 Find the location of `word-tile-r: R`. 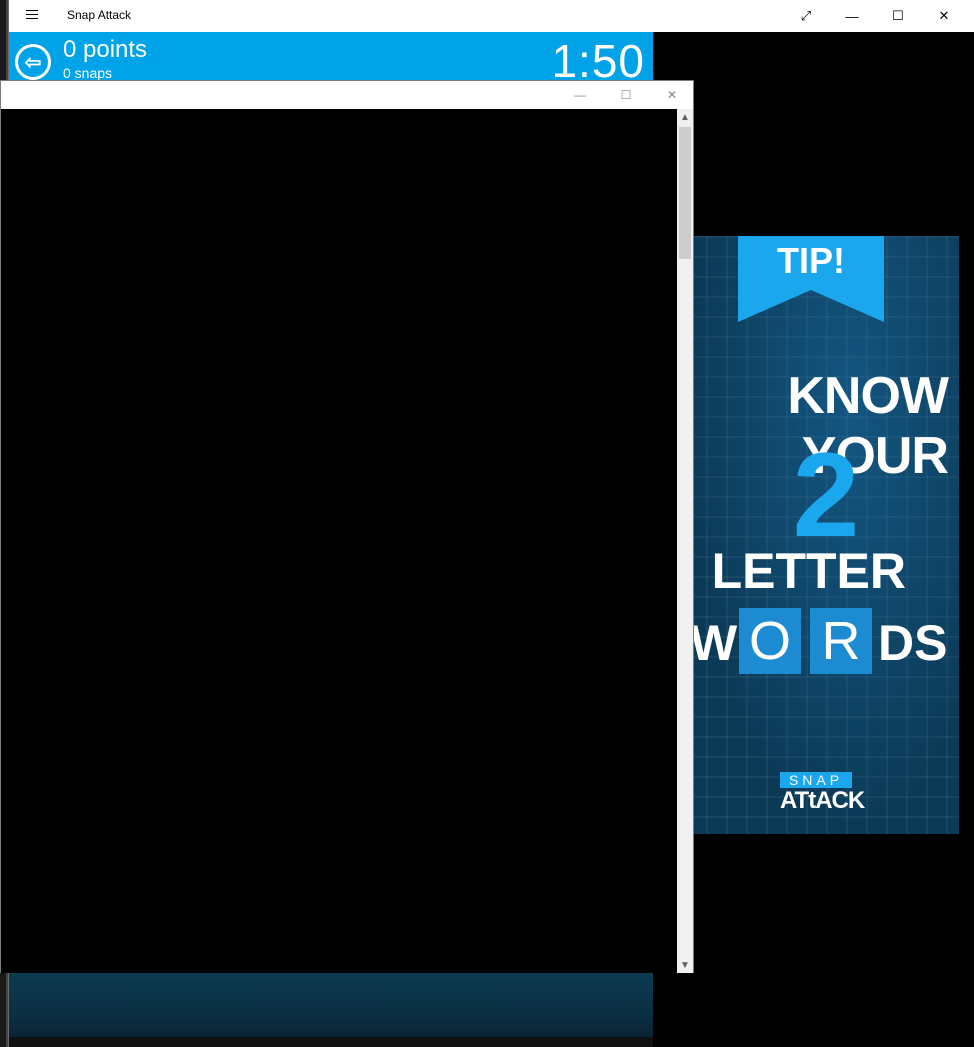

word-tile-r: R is located at coordinates (841, 641).